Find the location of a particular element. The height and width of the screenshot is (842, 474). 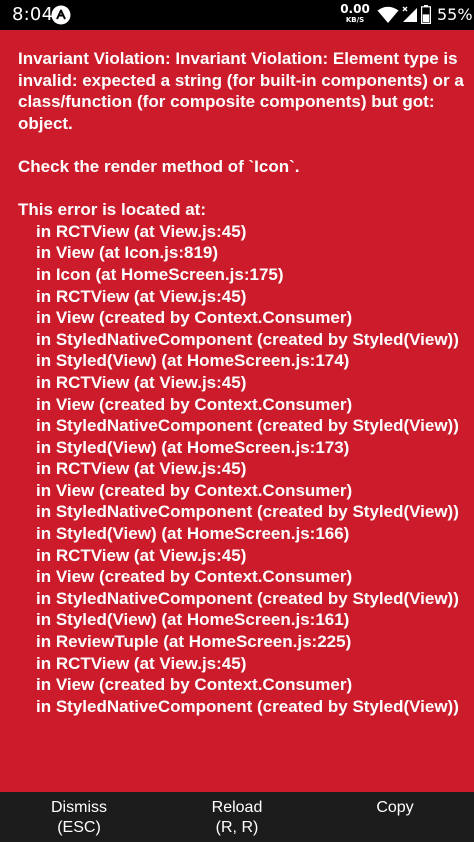

network-speed: 0.00 KB/S is located at coordinates (355, 14).